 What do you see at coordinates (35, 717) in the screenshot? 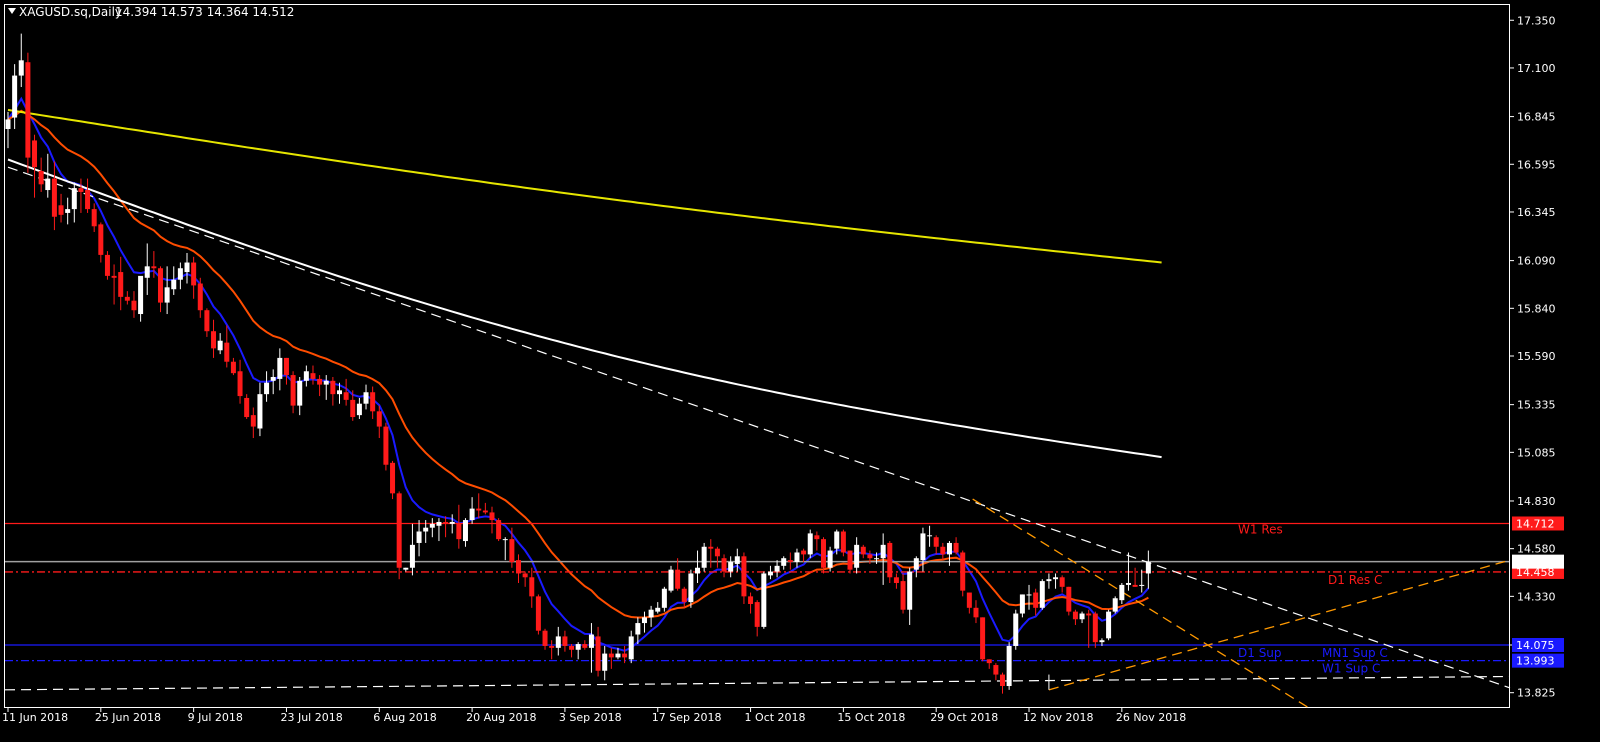
I see `x-tick-label: 11 Jun 2018` at bounding box center [35, 717].